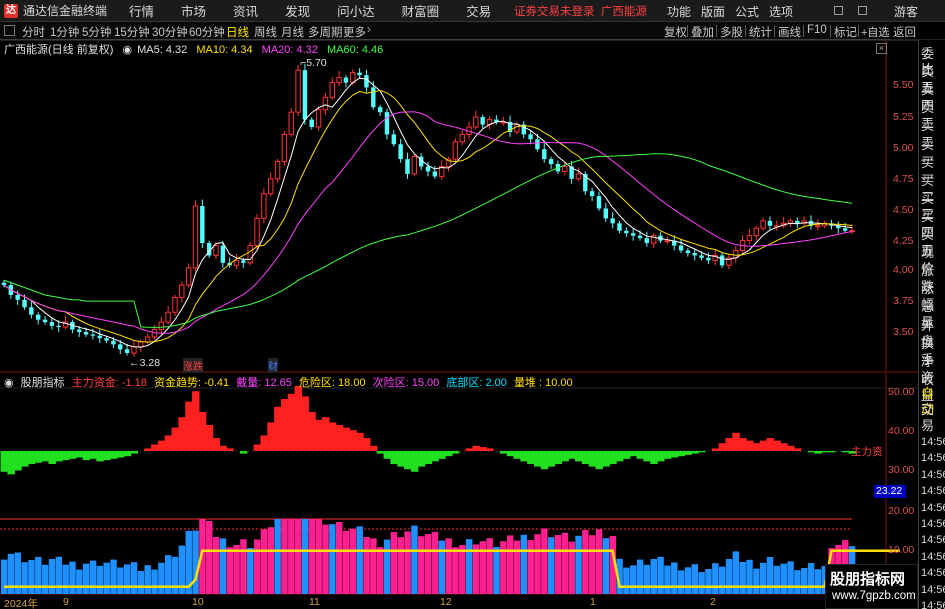  Describe the element at coordinates (543, 383) in the screenshot. I see `stack-value: 量堆 : 10.00` at that location.